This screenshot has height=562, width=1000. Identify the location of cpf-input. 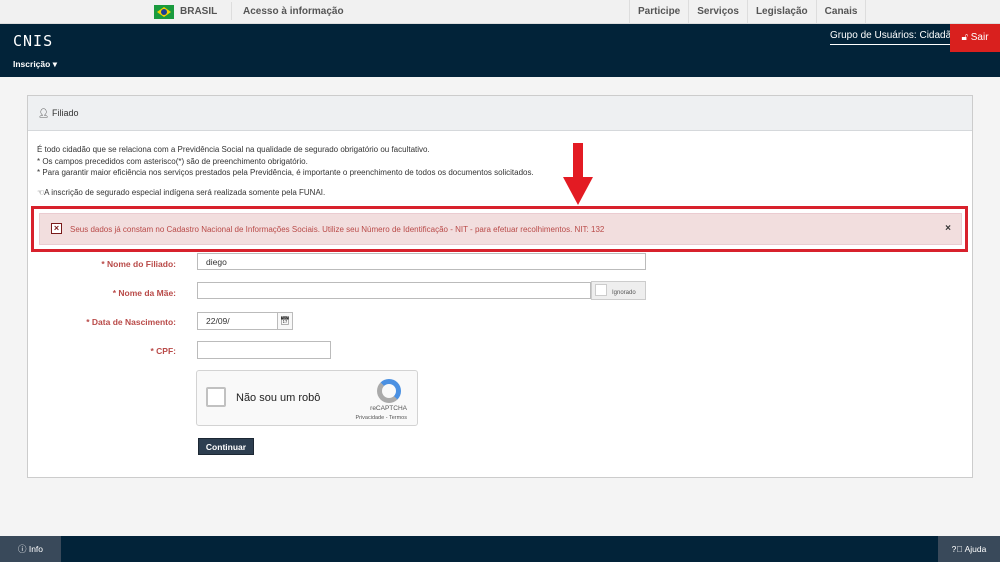
(264, 350).